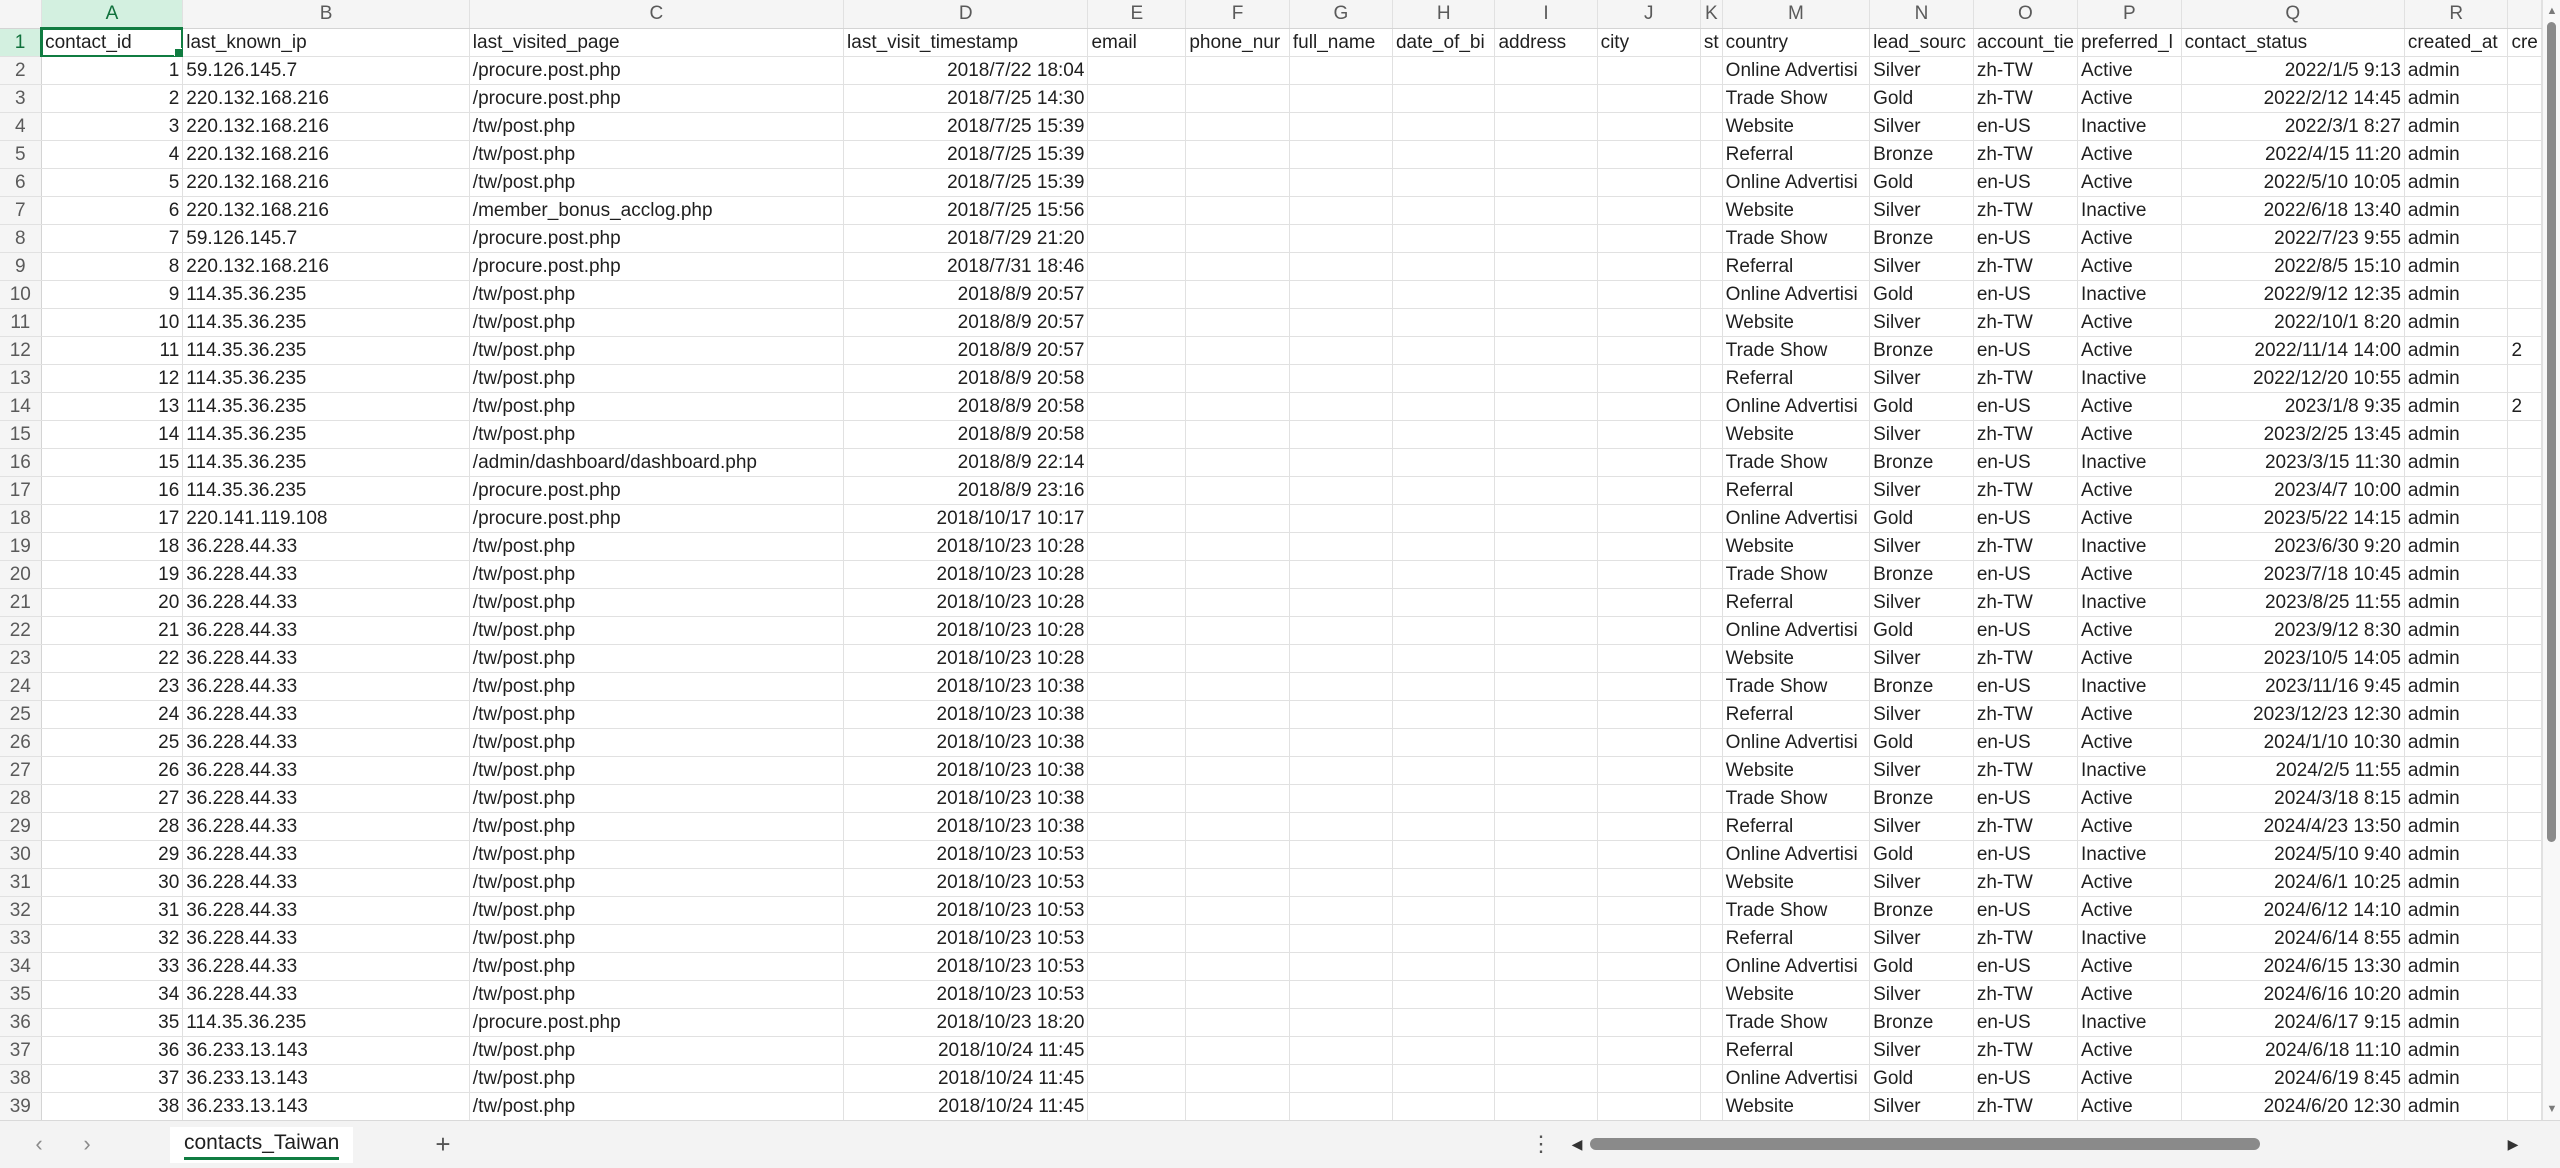 Image resolution: width=2560 pixels, height=1168 pixels. What do you see at coordinates (21, 462) in the screenshot?
I see `row-header: 16` at bounding box center [21, 462].